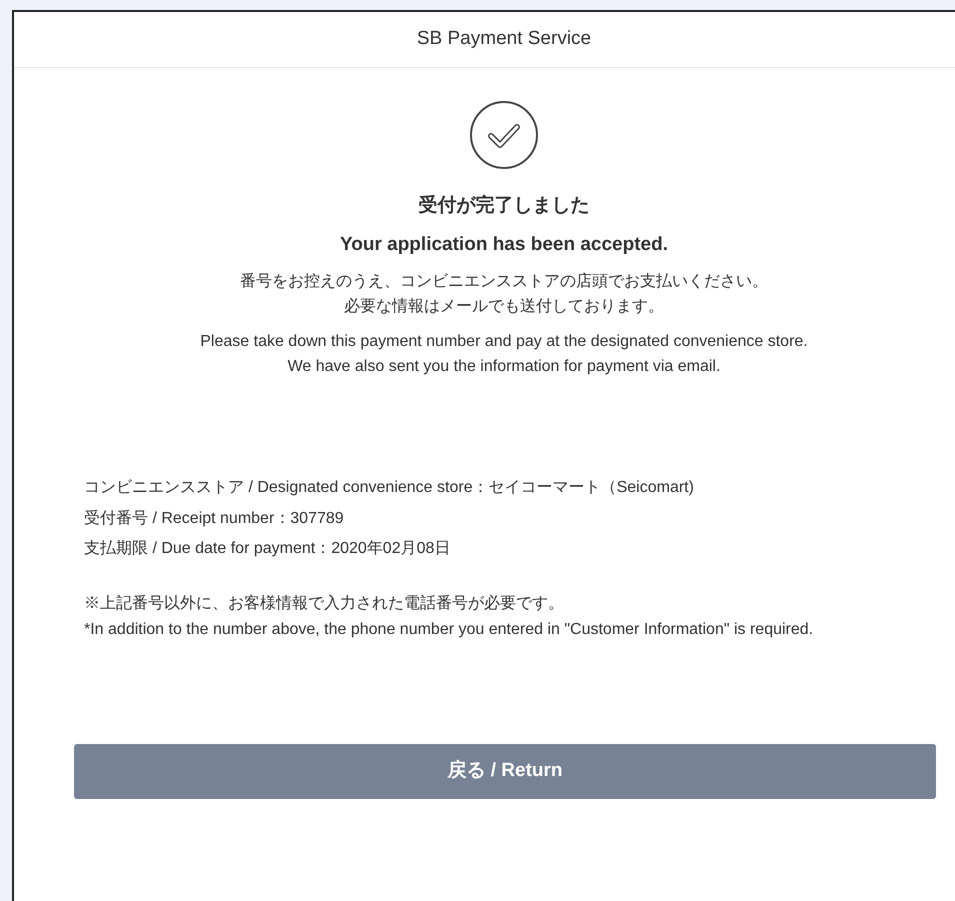 The height and width of the screenshot is (901, 955). Describe the element at coordinates (504, 367) in the screenshot. I see `message-line: We have also sent you the information for payment via email.` at that location.